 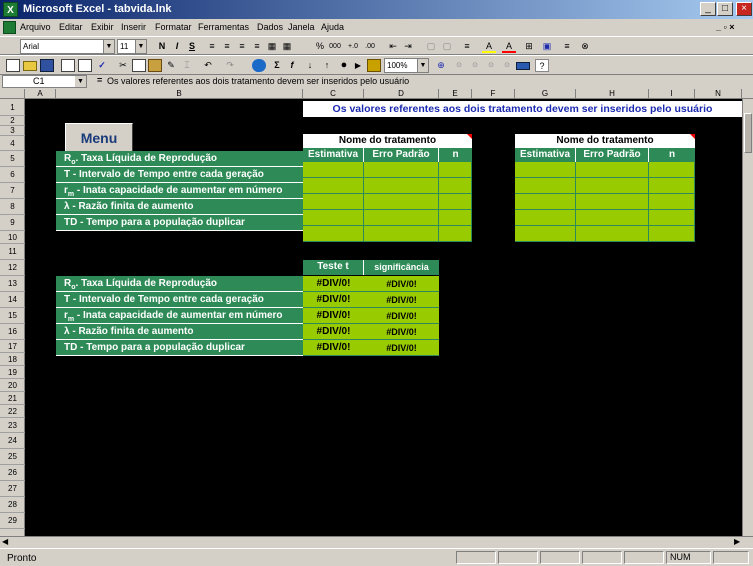 I want to click on row-header: 2, so click(x=12, y=121).